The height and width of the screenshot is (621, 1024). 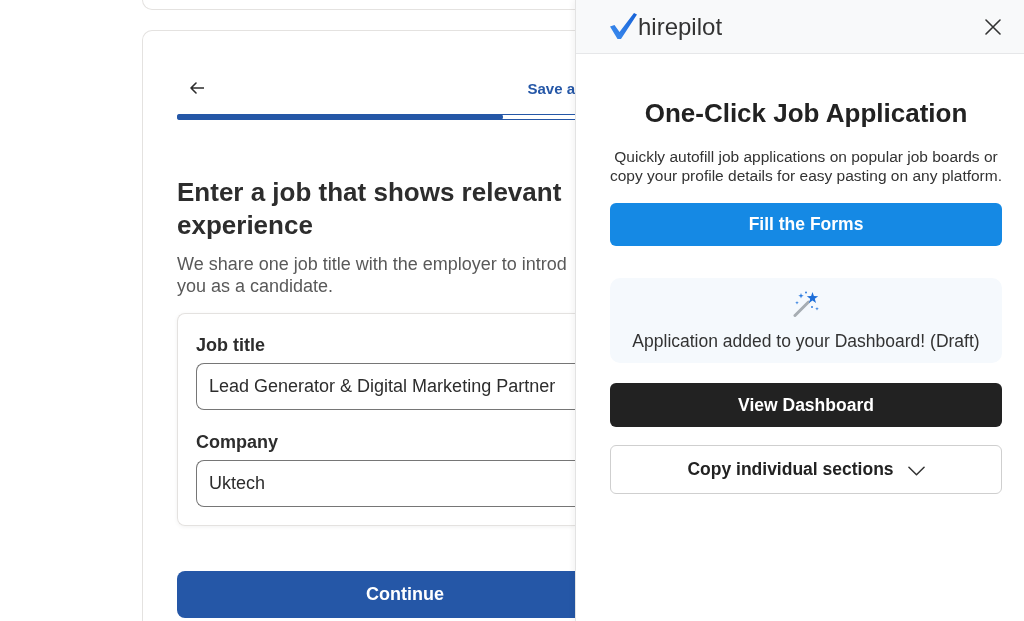 I want to click on input-field: Lead Generator & Digital Marketing Partner, so click(x=385, y=386).